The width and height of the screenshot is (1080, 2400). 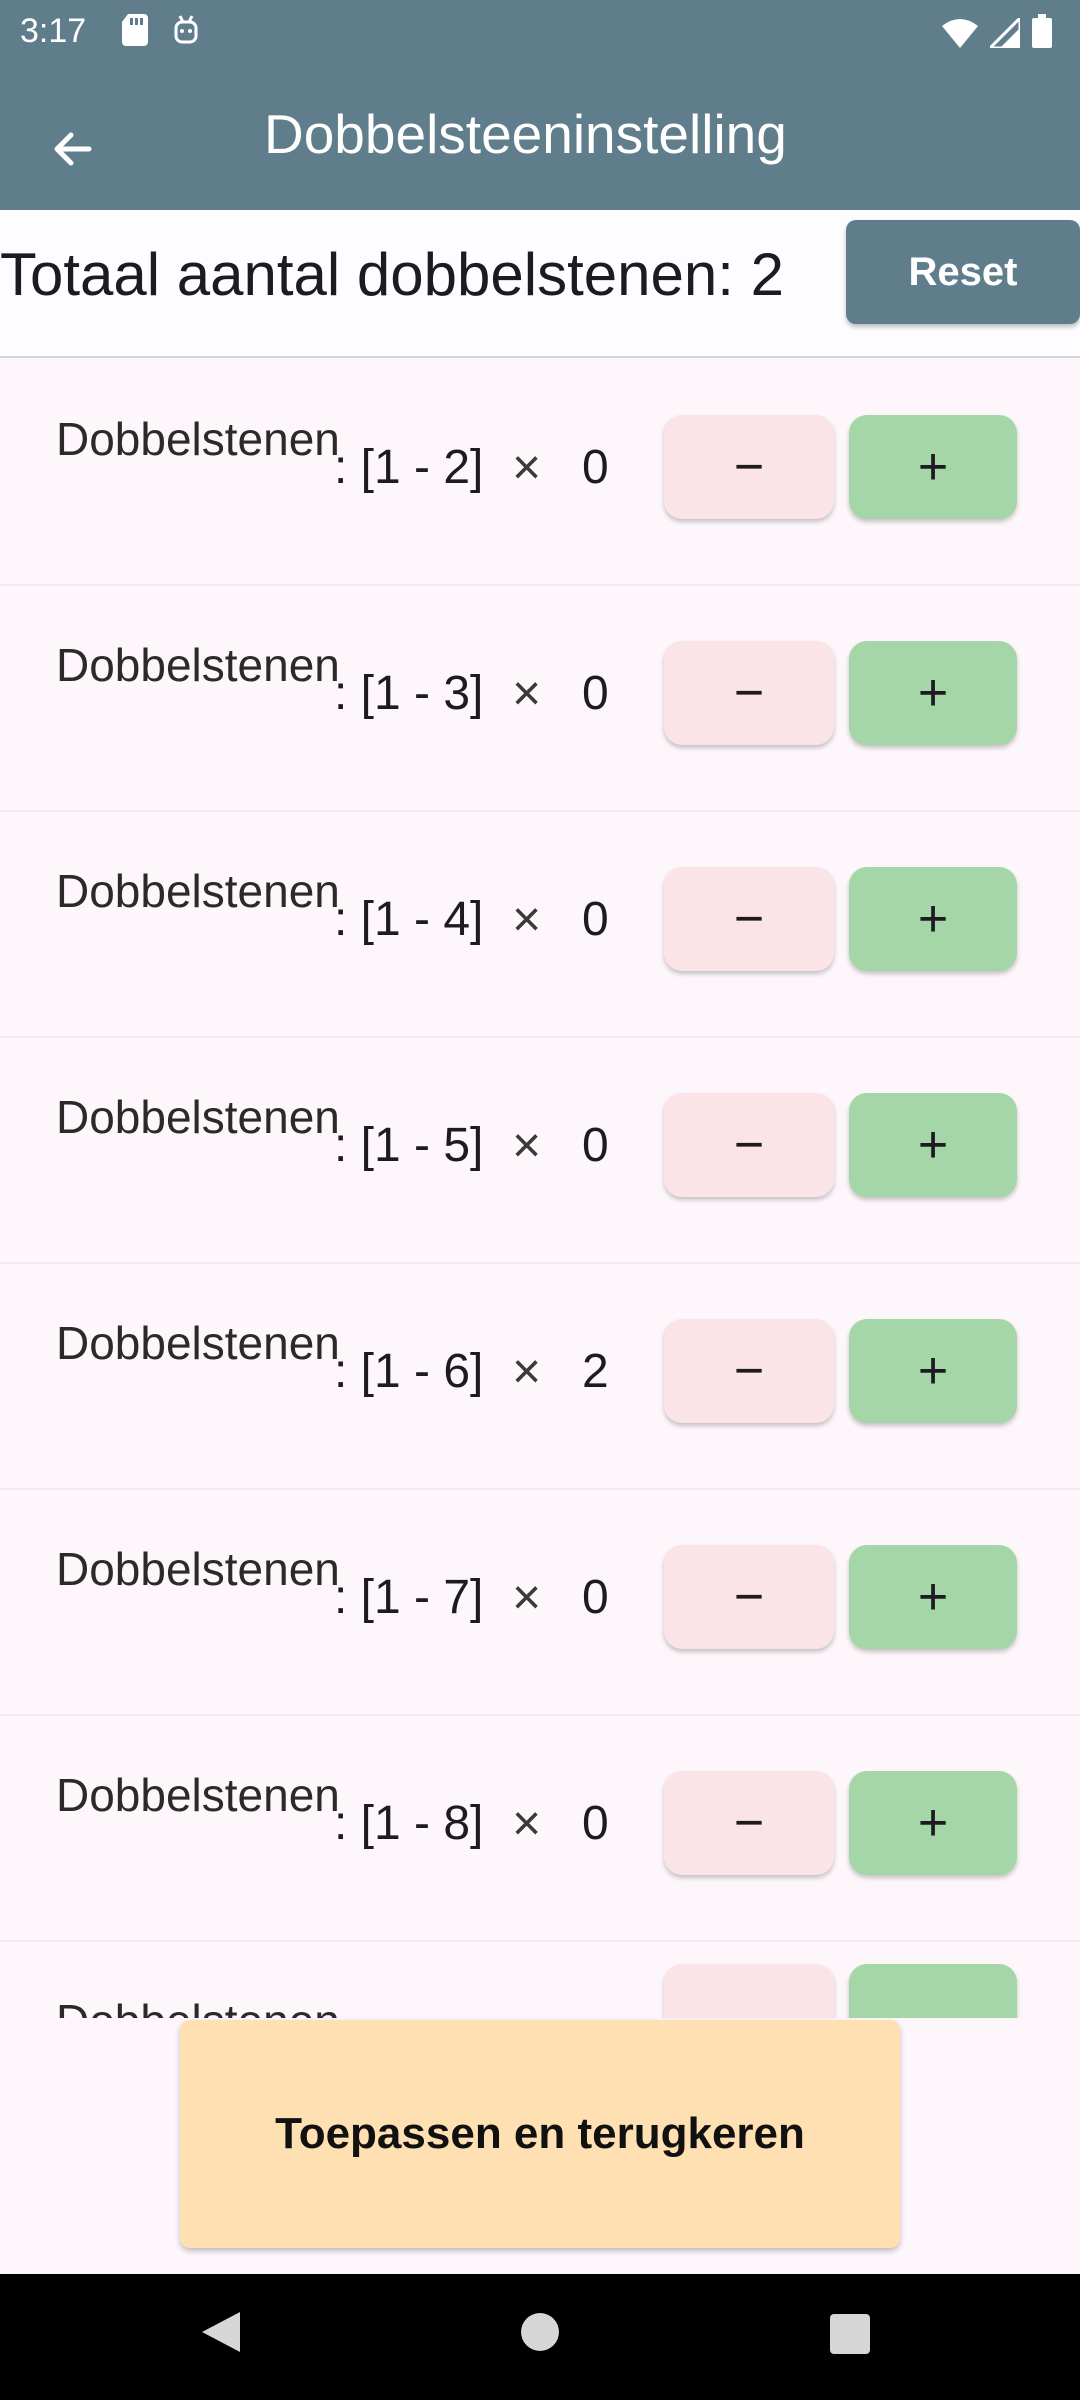 I want to click on decrement-button, so click(x=749, y=1991).